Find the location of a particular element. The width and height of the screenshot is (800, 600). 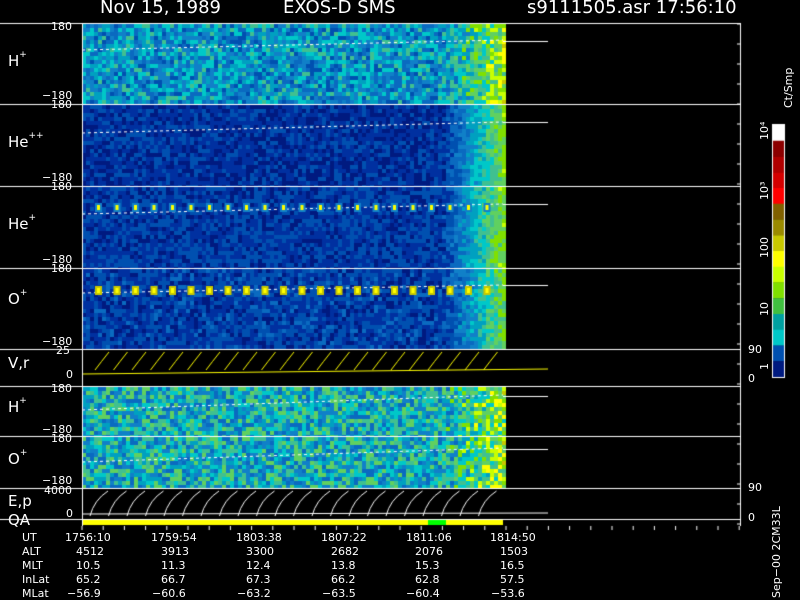

panel-label-h-plus-2: H+ is located at coordinates (17, 406).